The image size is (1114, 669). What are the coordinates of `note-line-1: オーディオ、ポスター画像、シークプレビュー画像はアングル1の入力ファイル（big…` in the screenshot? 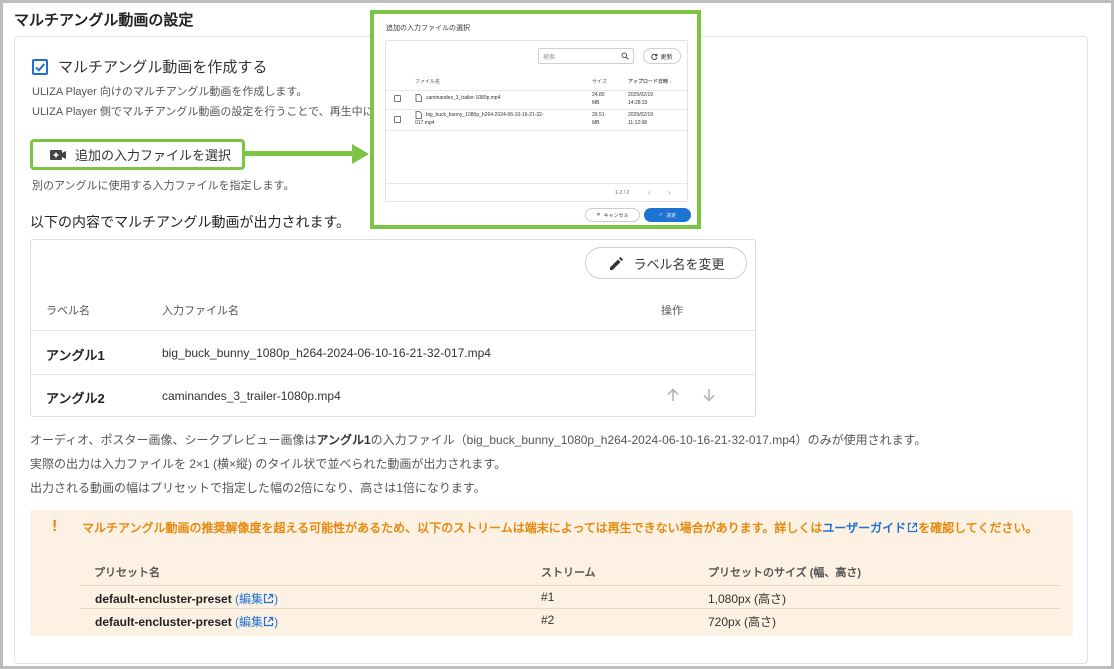 It's located at (478, 439).